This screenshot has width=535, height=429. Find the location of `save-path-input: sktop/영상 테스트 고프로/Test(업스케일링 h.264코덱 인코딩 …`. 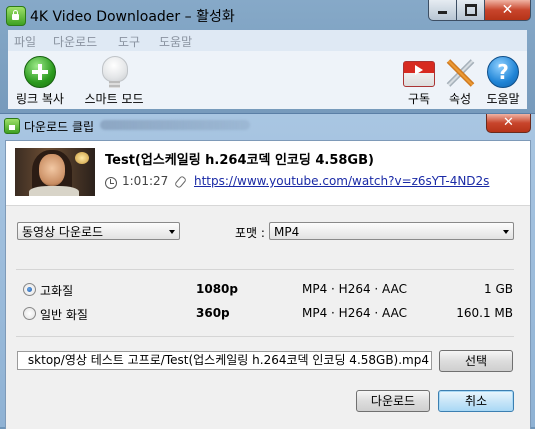

save-path-input: sktop/영상 테스트 고프로/Test(업스케일링 h.264코덱 인코딩 … is located at coordinates (224, 360).